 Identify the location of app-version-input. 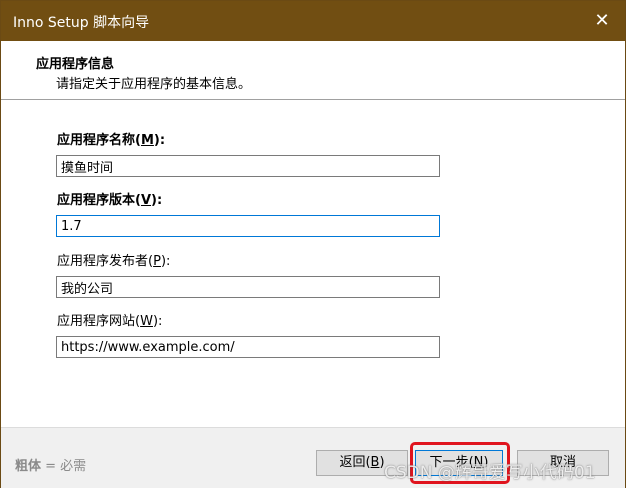
(248, 226).